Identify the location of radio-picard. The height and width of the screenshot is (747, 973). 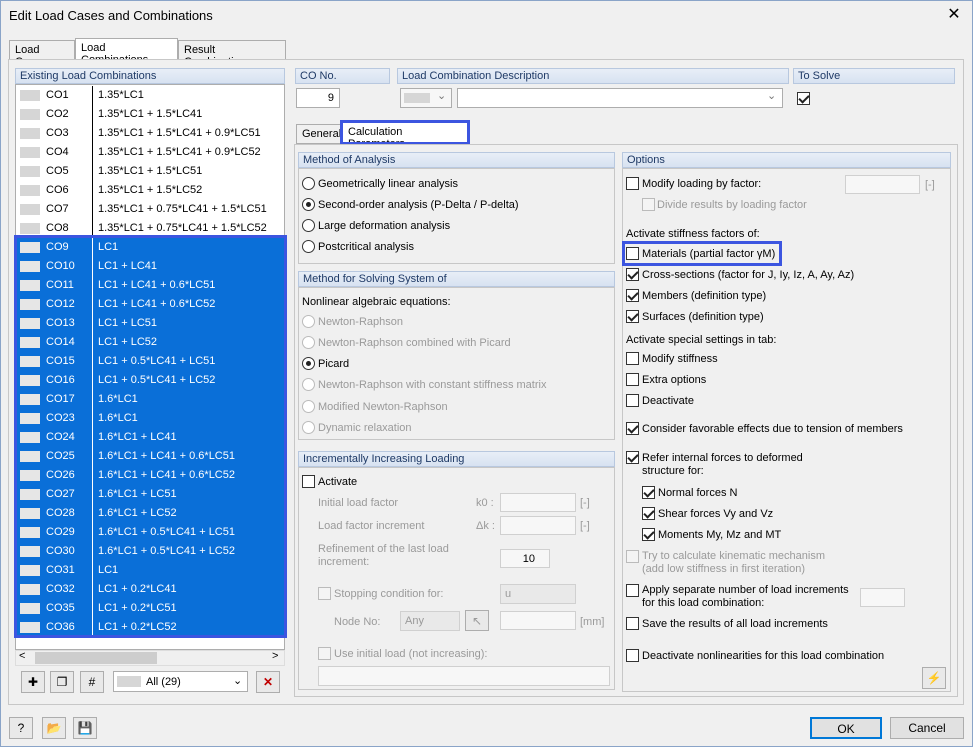
(308, 363).